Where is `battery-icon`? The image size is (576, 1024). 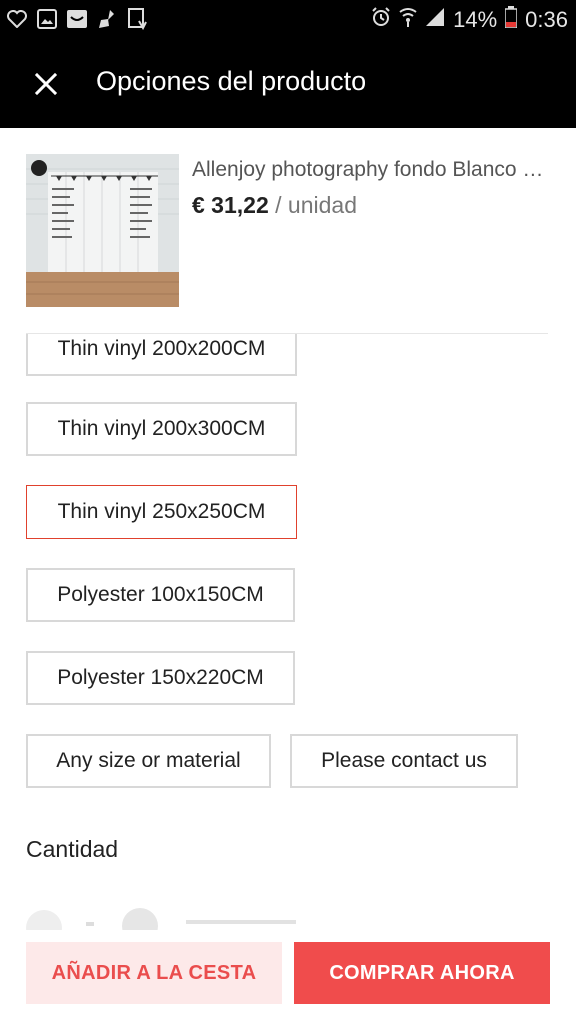
battery-icon is located at coordinates (511, 20).